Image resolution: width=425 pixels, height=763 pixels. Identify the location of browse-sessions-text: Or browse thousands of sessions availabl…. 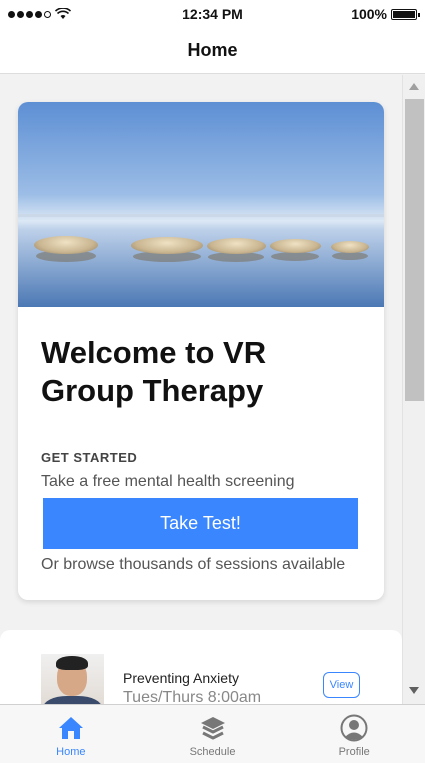
(193, 564).